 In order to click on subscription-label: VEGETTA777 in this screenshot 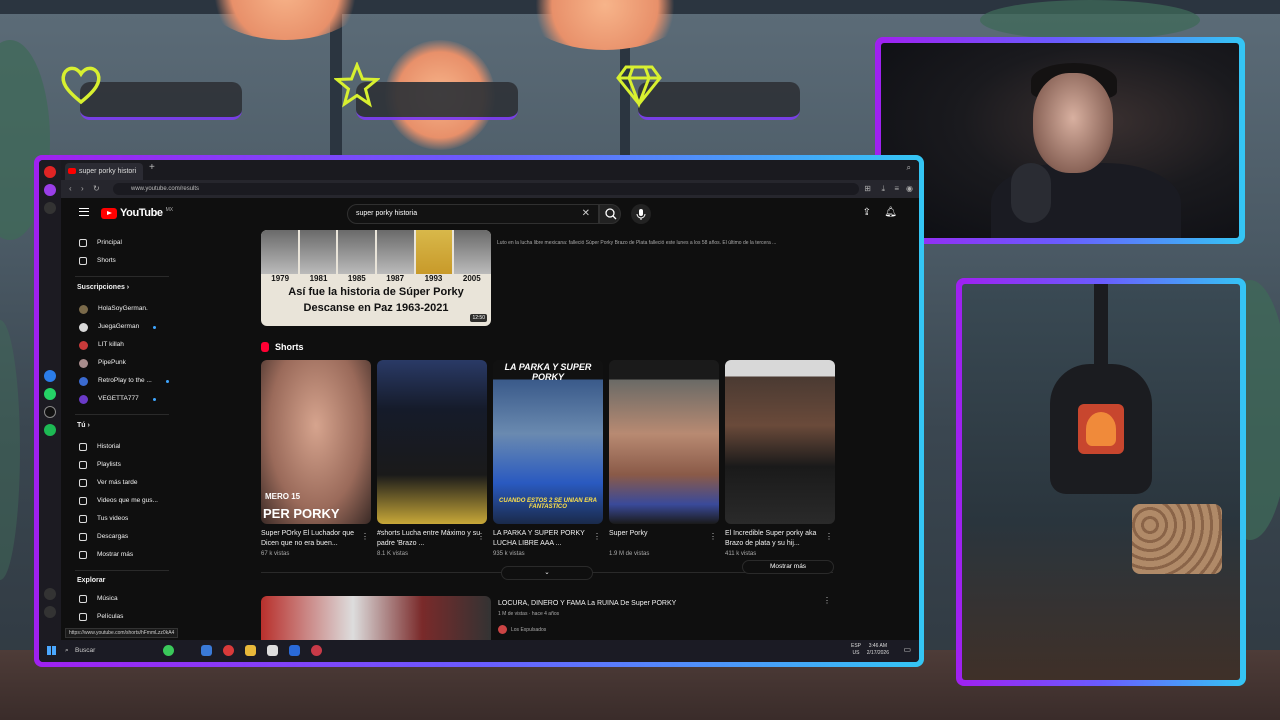, I will do `click(118, 398)`.